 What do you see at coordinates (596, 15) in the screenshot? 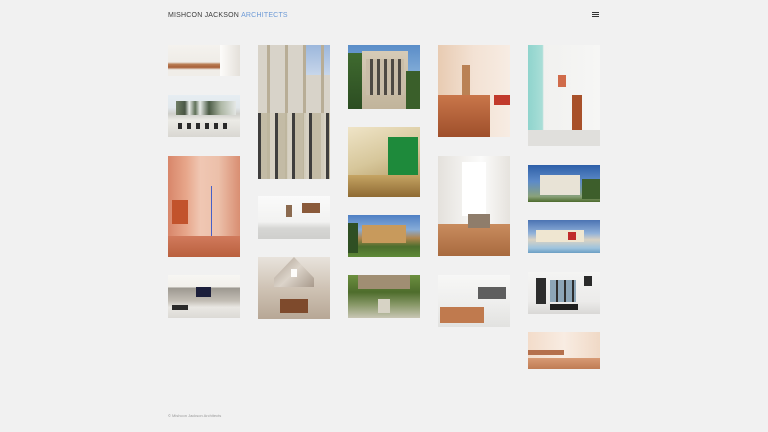
I see `hamburger-menu-icon` at bounding box center [596, 15].